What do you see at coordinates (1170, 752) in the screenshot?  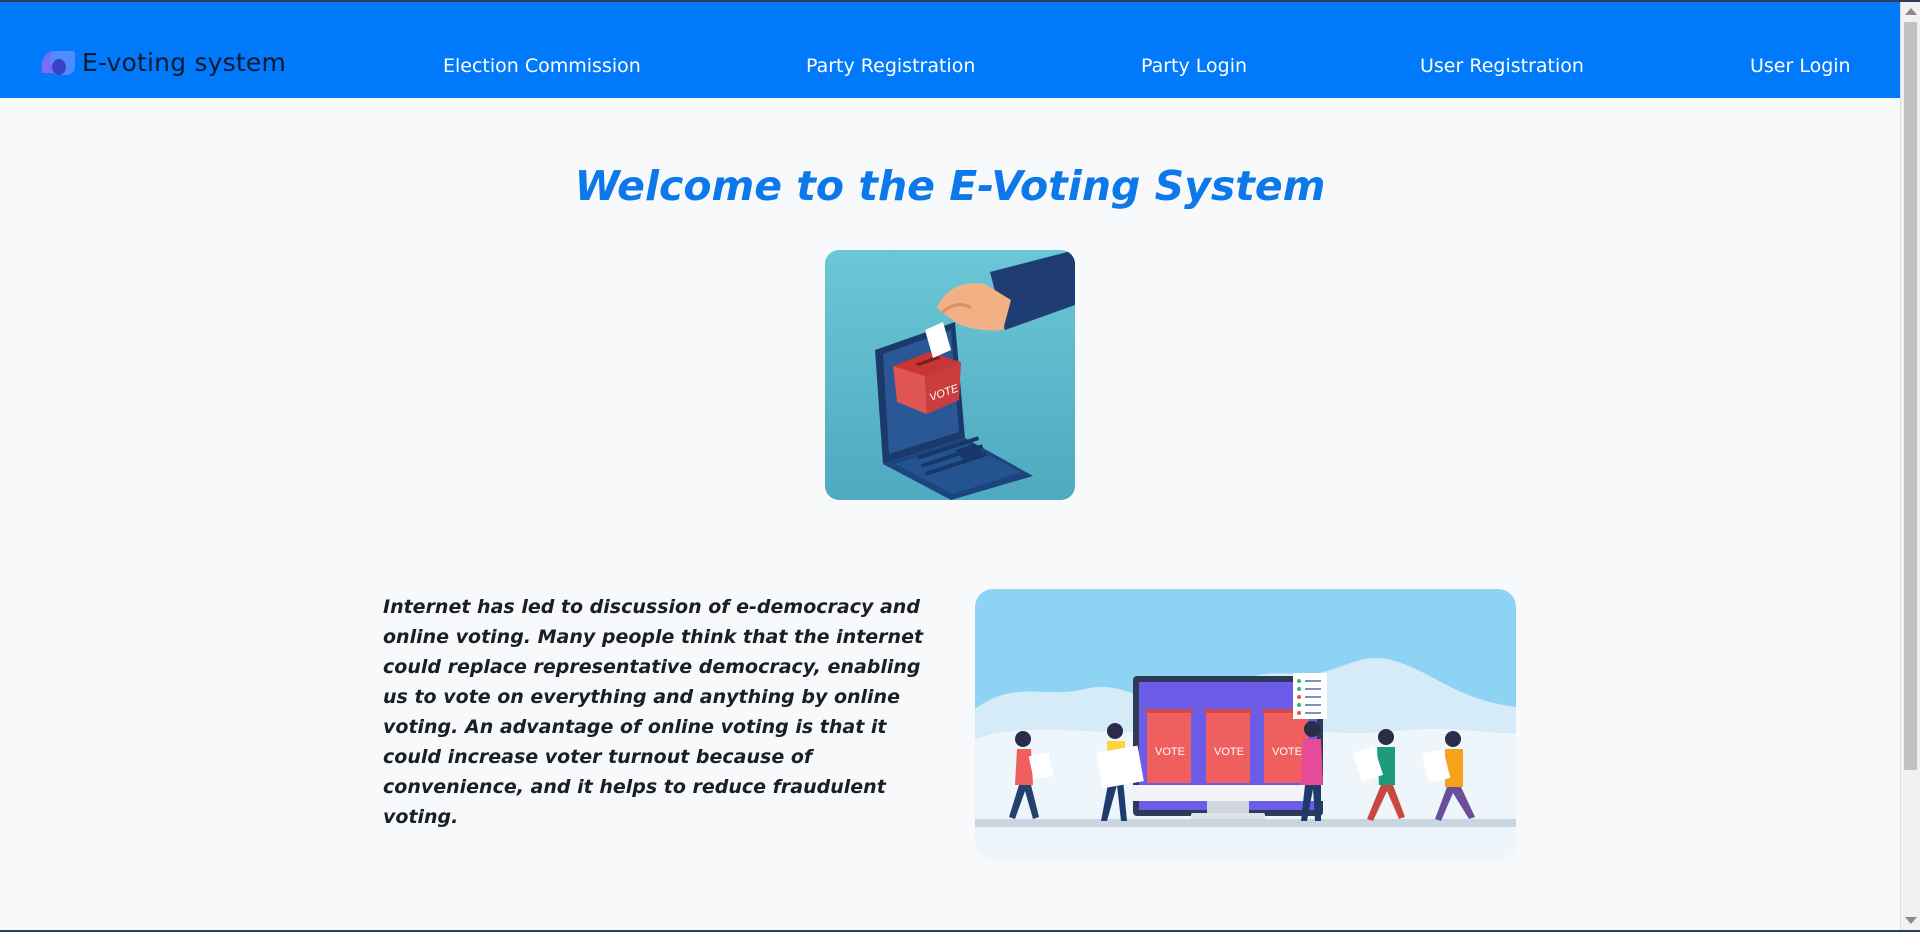 I see `ballot-label-1: VOTE` at bounding box center [1170, 752].